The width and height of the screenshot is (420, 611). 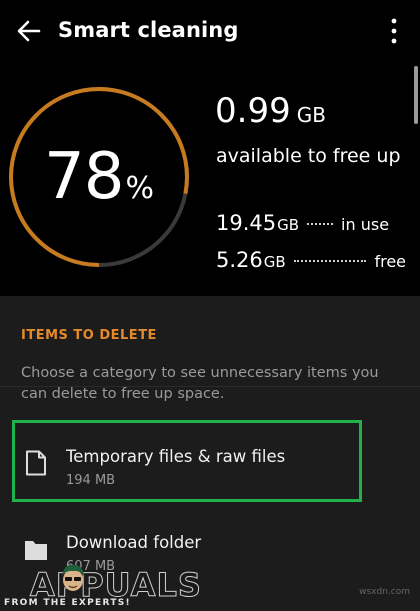 What do you see at coordinates (274, 262) in the screenshot?
I see `free-space-unit: GB` at bounding box center [274, 262].